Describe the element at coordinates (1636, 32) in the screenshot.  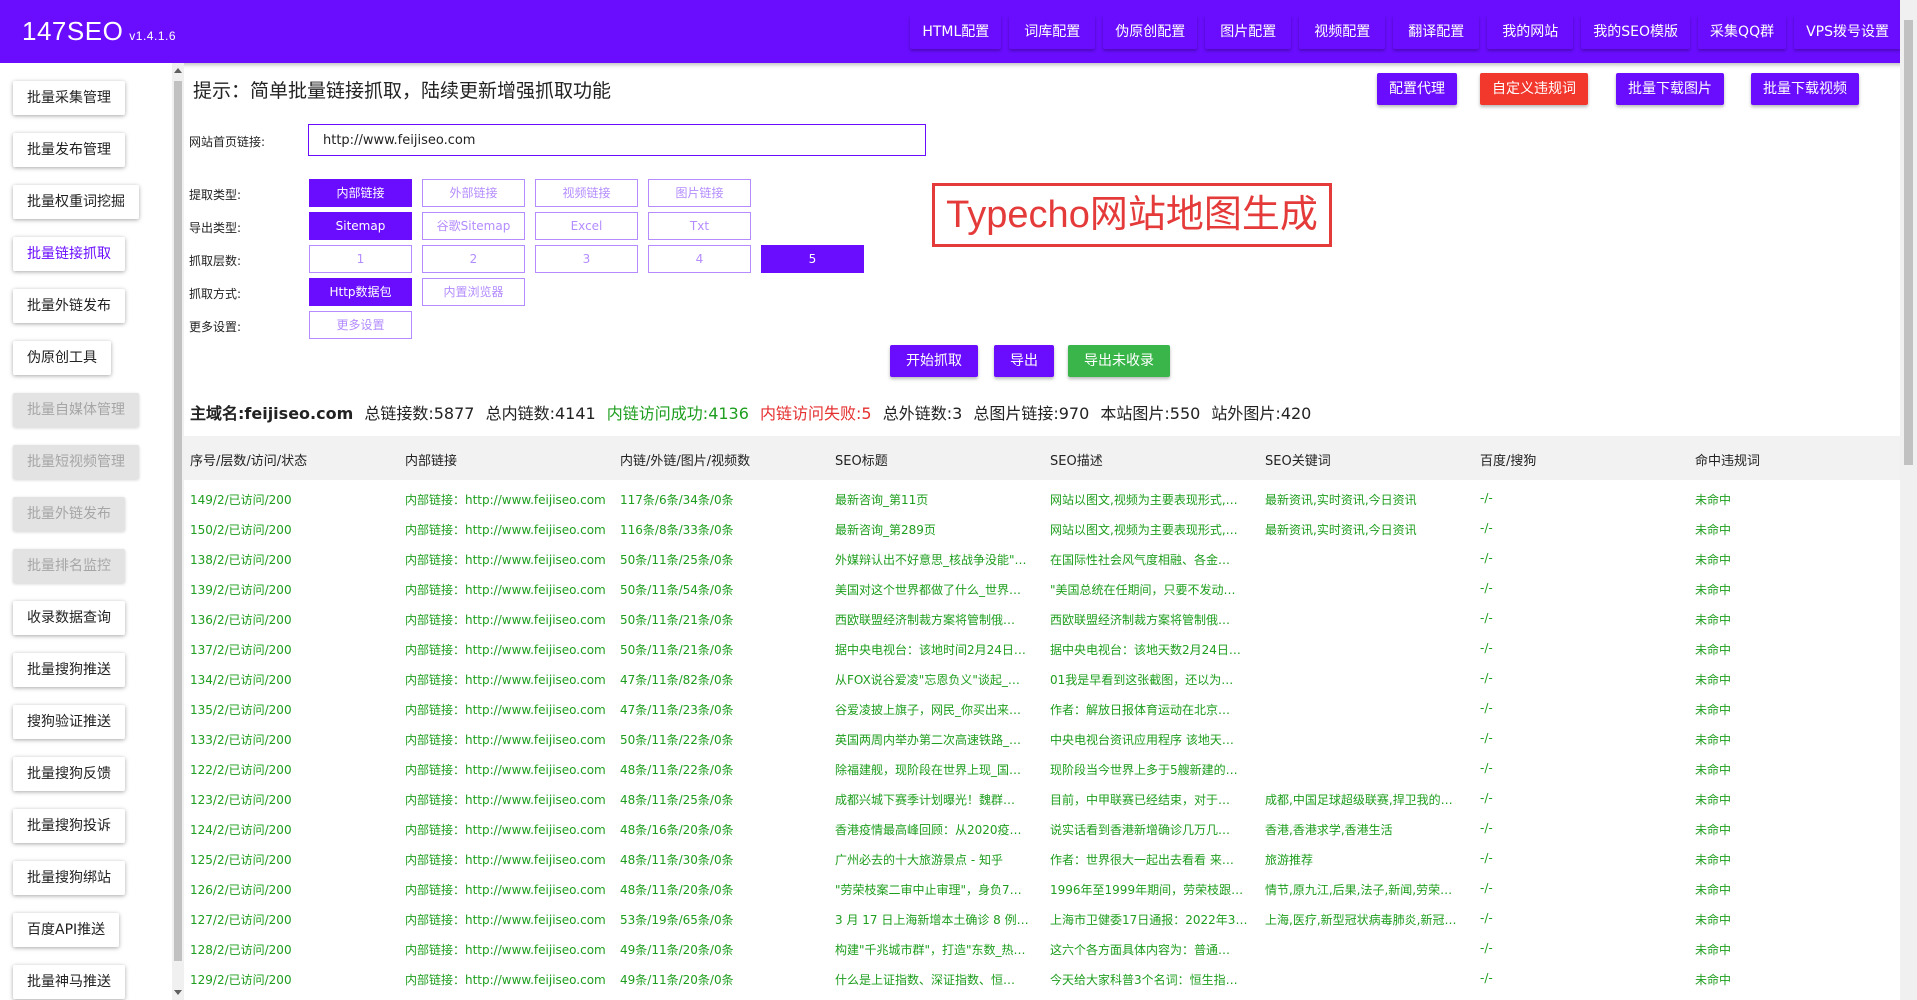
I see `nav-my-seo-templates: 我的SEO模版` at that location.